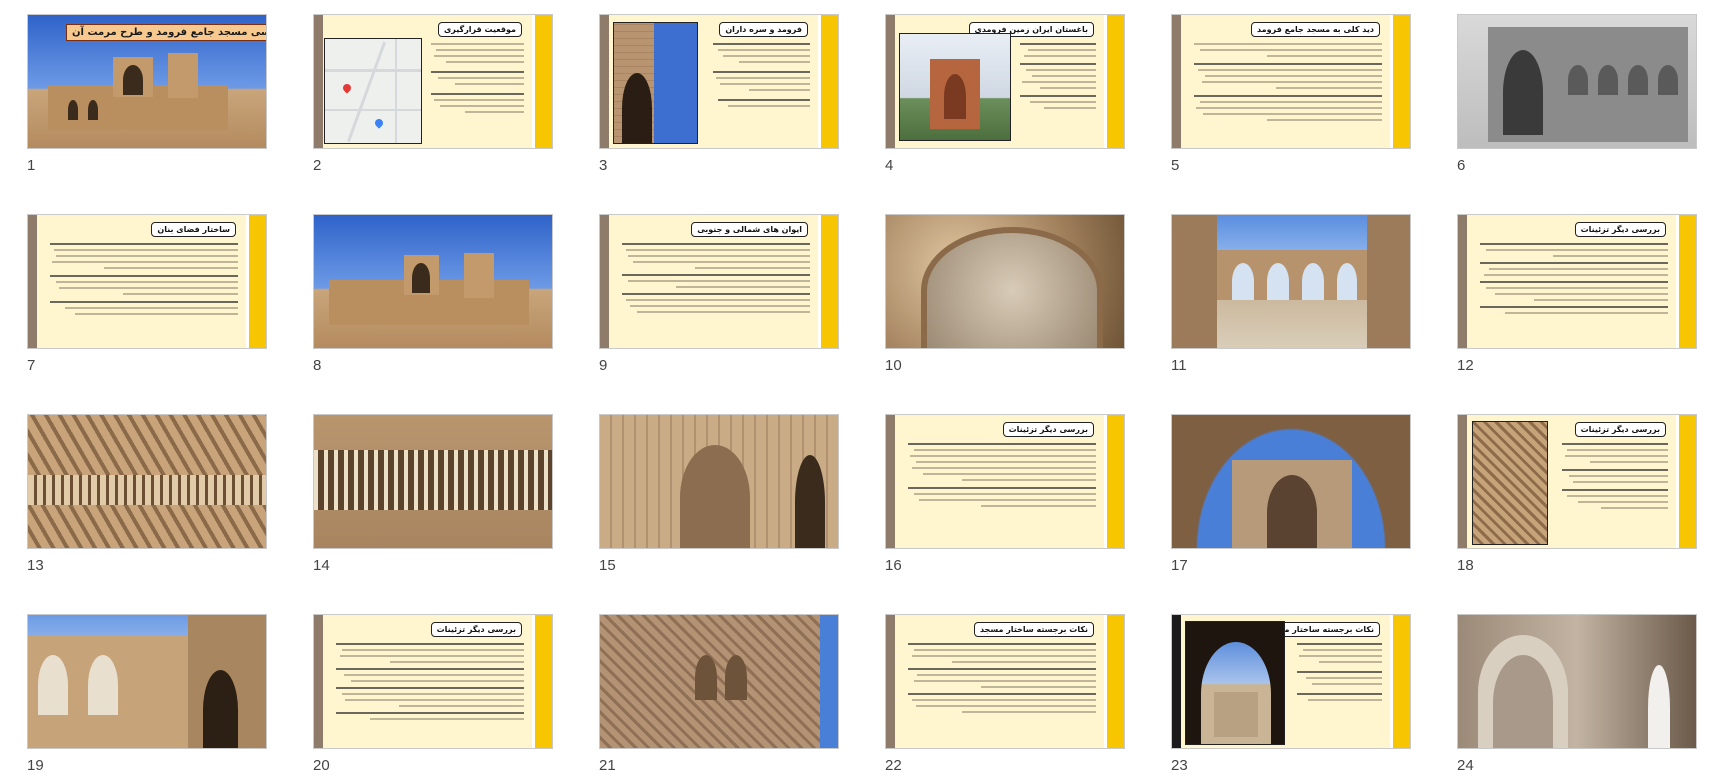 Image resolution: width=1713 pixels, height=776 pixels. I want to click on slide-preview: ساختار فضای بنان, so click(147, 281).